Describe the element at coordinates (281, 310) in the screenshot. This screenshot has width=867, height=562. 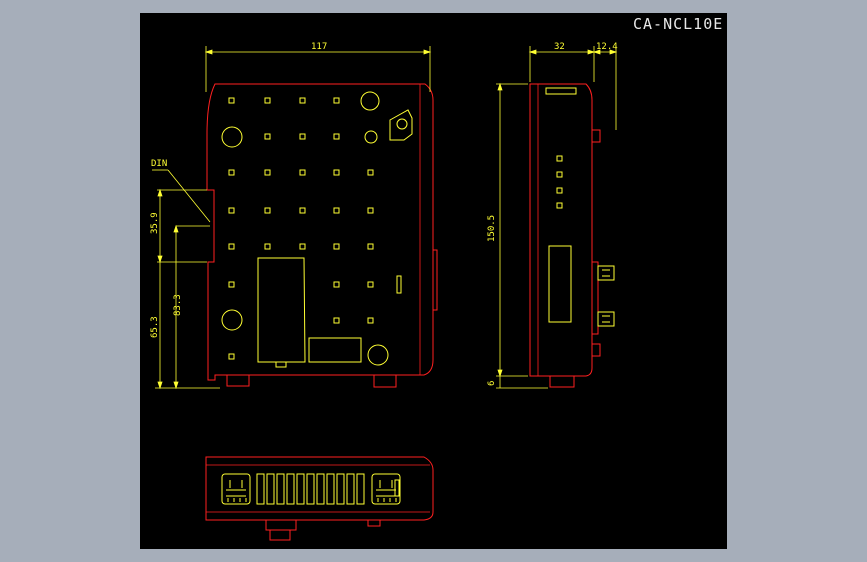
I see `display-window` at that location.